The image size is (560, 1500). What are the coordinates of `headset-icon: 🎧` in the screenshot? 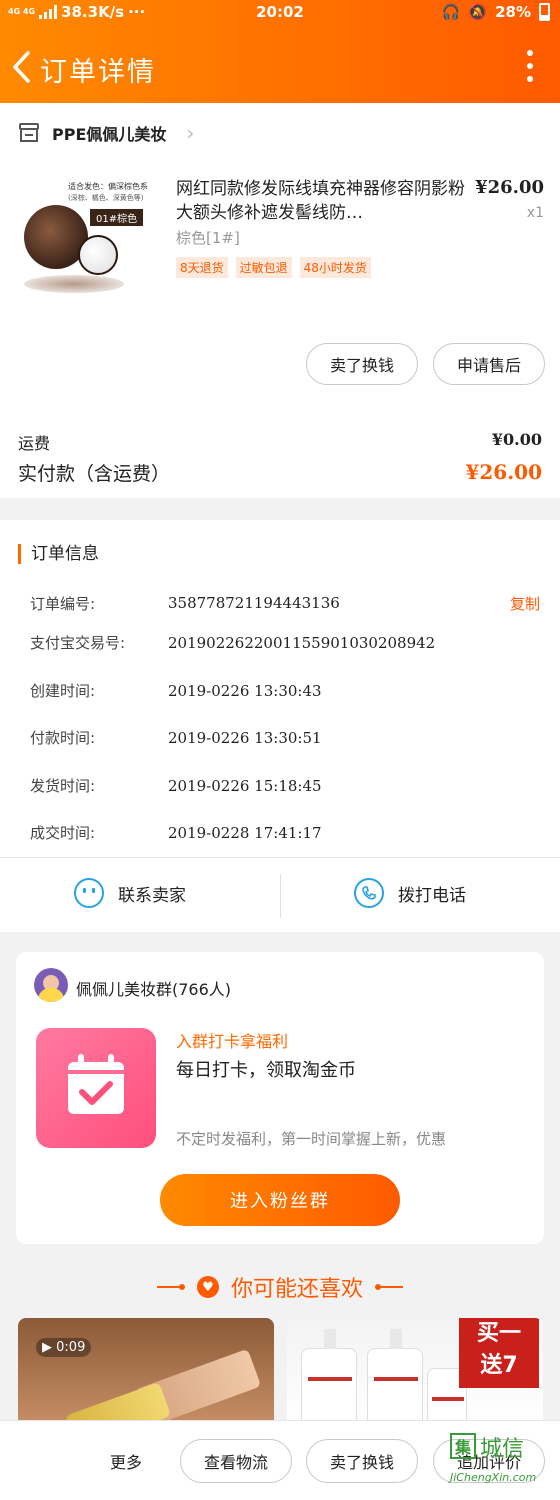 It's located at (451, 12).